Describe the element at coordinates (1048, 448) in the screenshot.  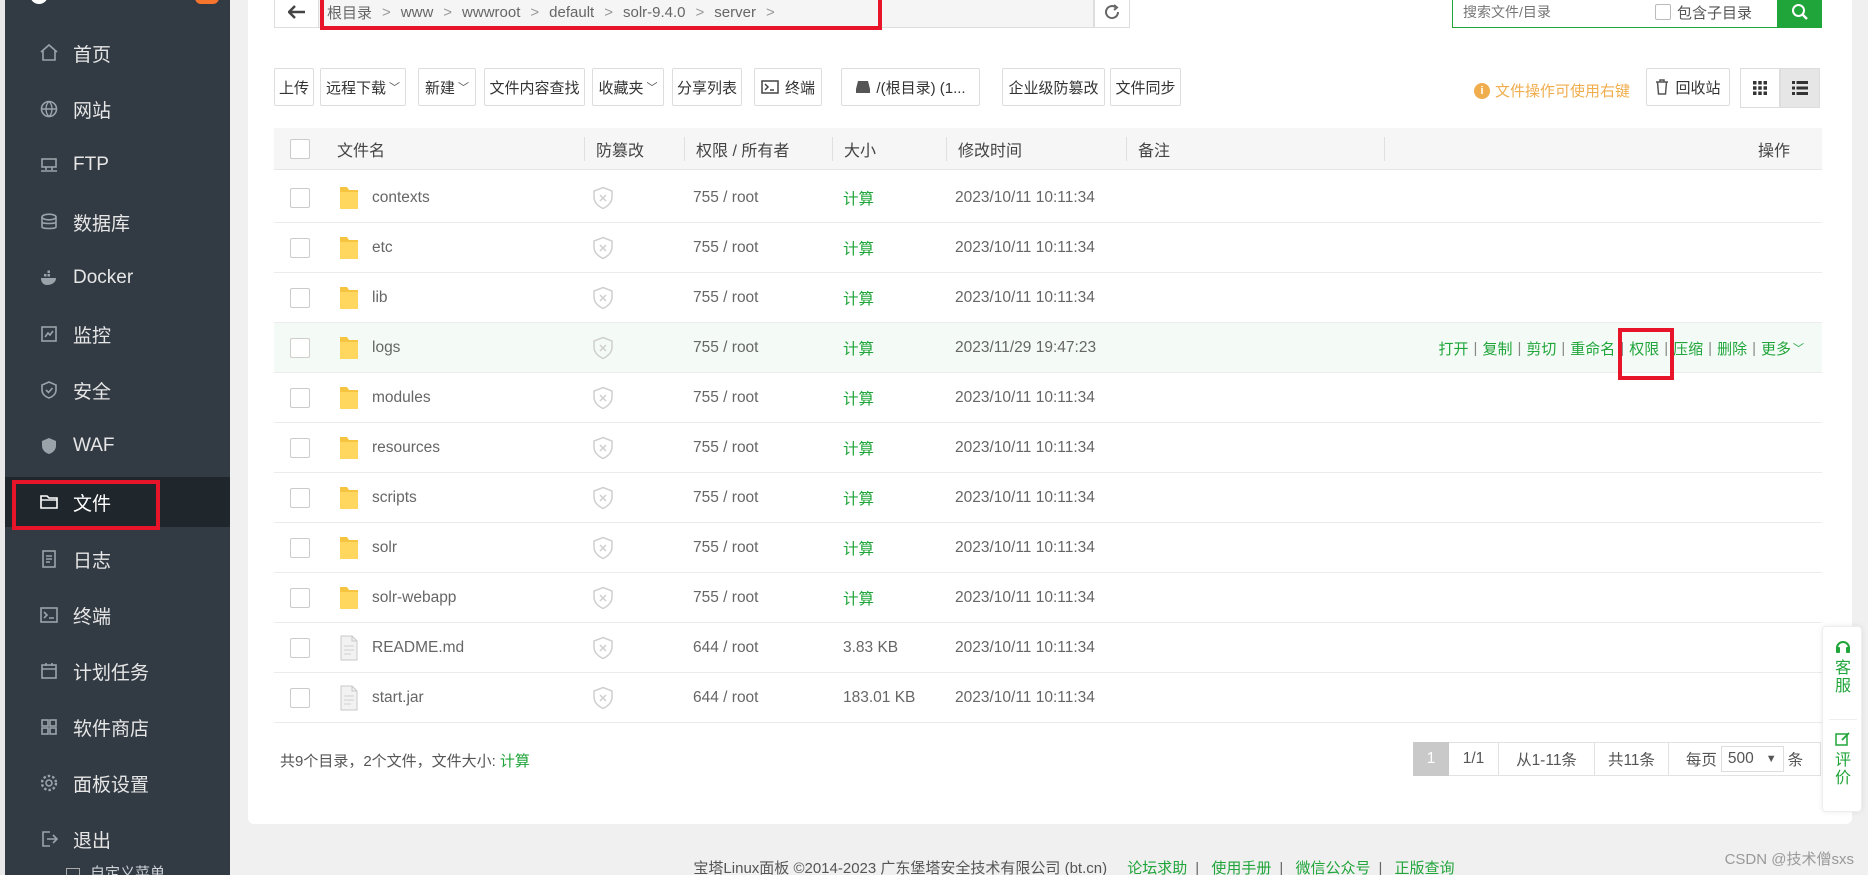
I see `table-row: resources 755 / root 计算 2023/10/11 10:11:34` at that location.